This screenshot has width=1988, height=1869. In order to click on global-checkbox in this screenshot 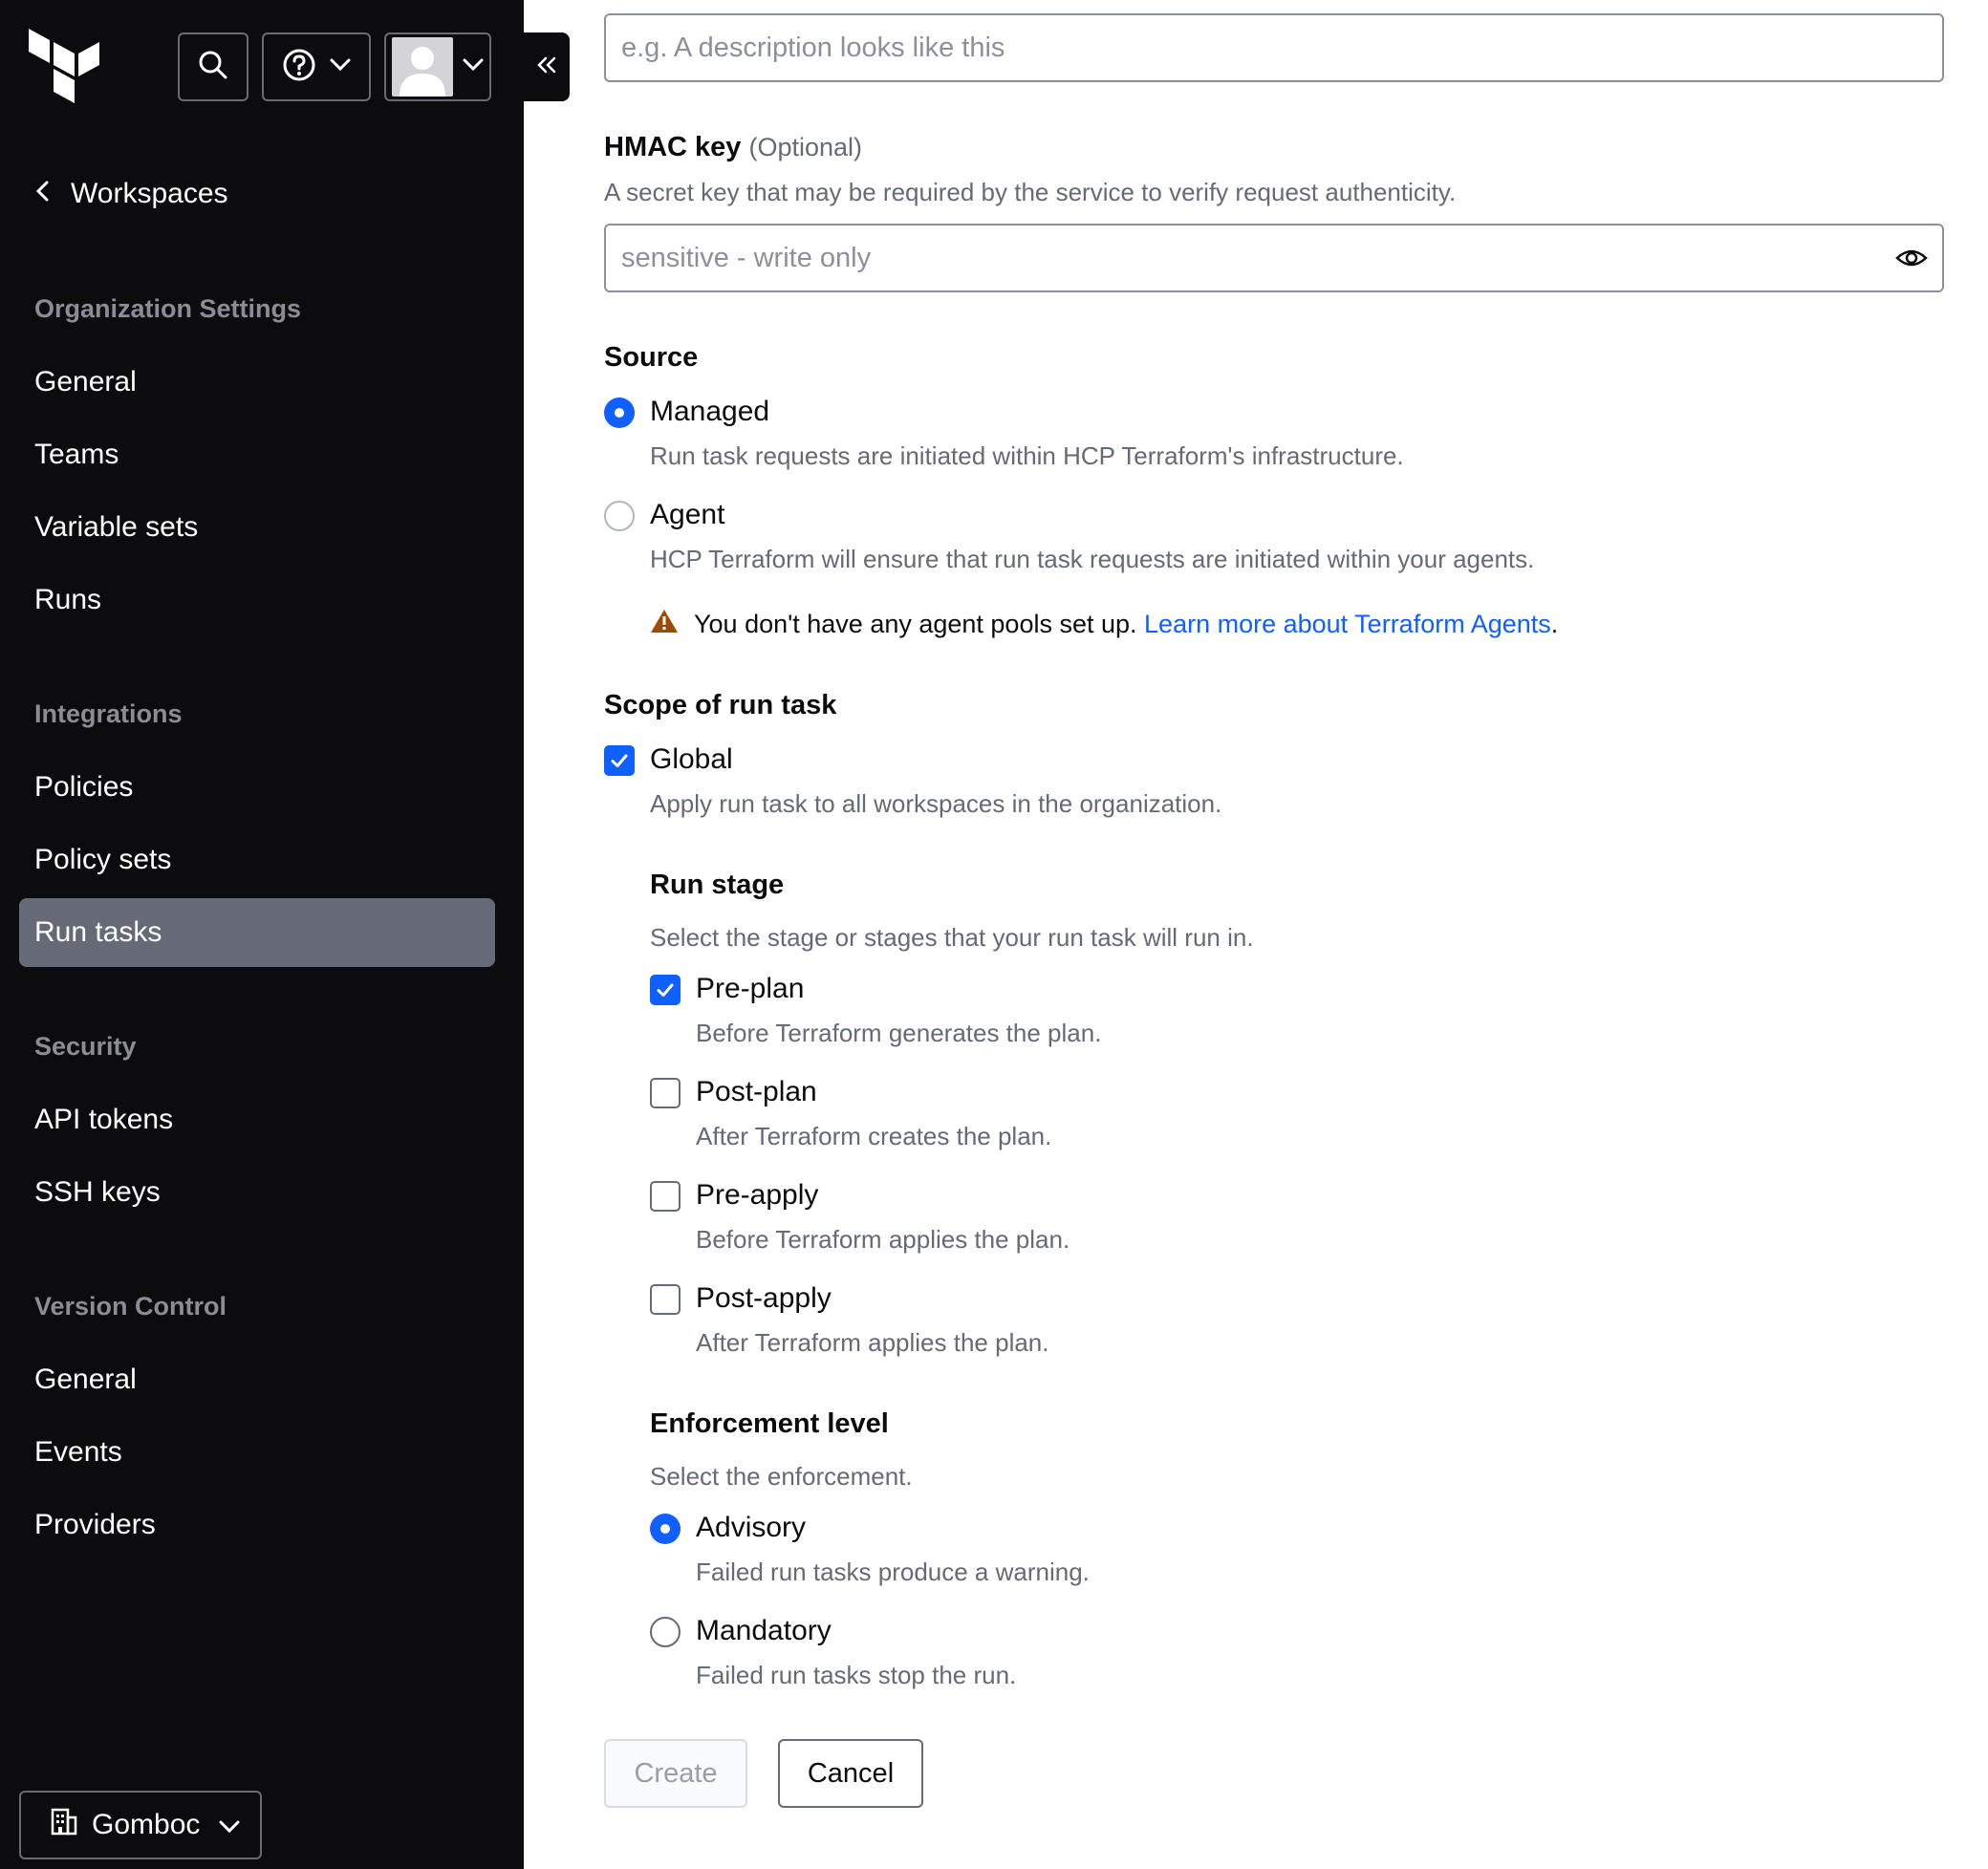, I will do `click(619, 760)`.